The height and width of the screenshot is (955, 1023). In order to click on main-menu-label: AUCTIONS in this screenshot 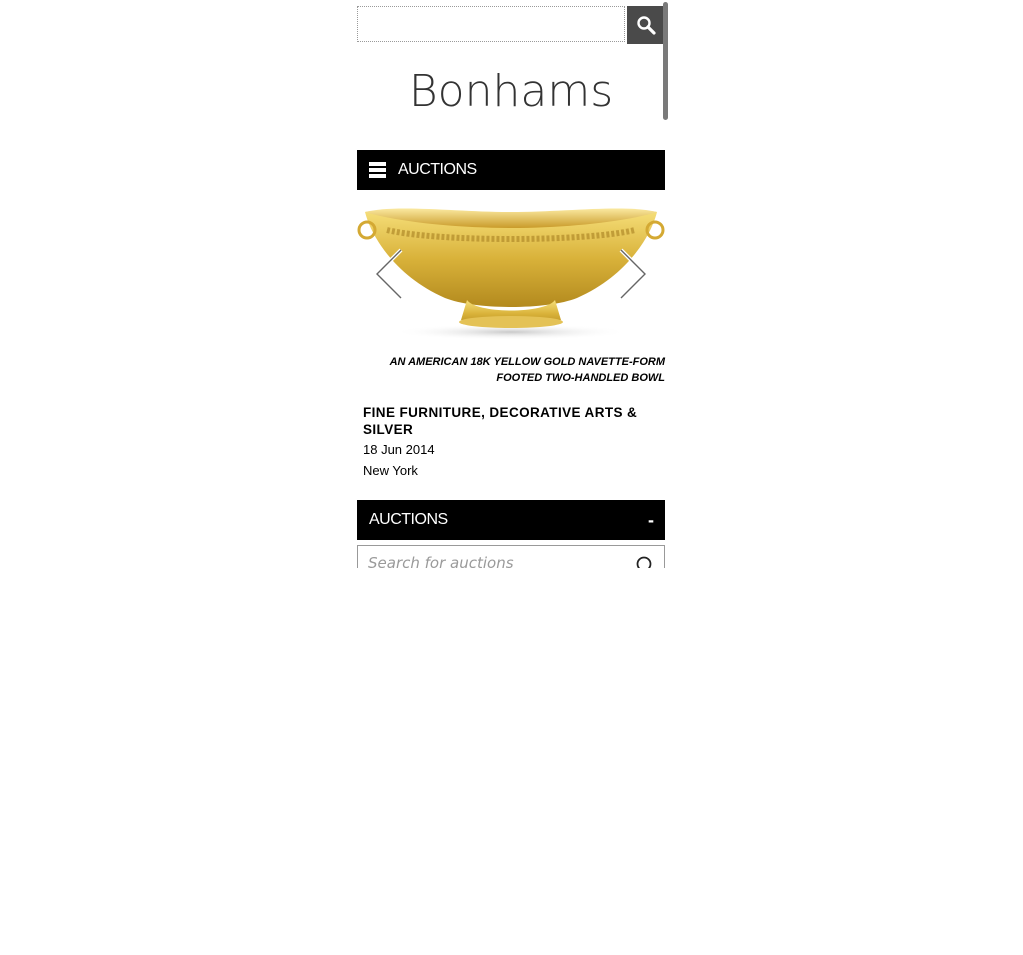, I will do `click(437, 169)`.